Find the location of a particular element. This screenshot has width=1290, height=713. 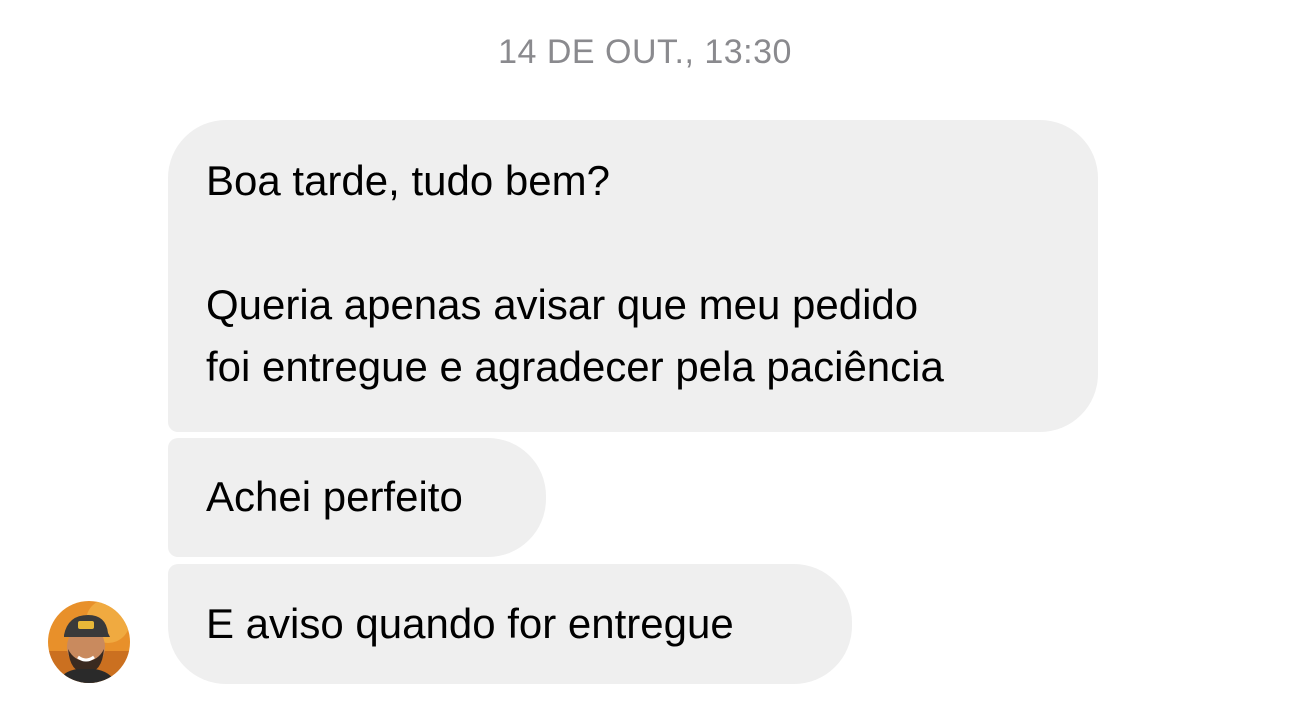

avatar-image is located at coordinates (89, 642).